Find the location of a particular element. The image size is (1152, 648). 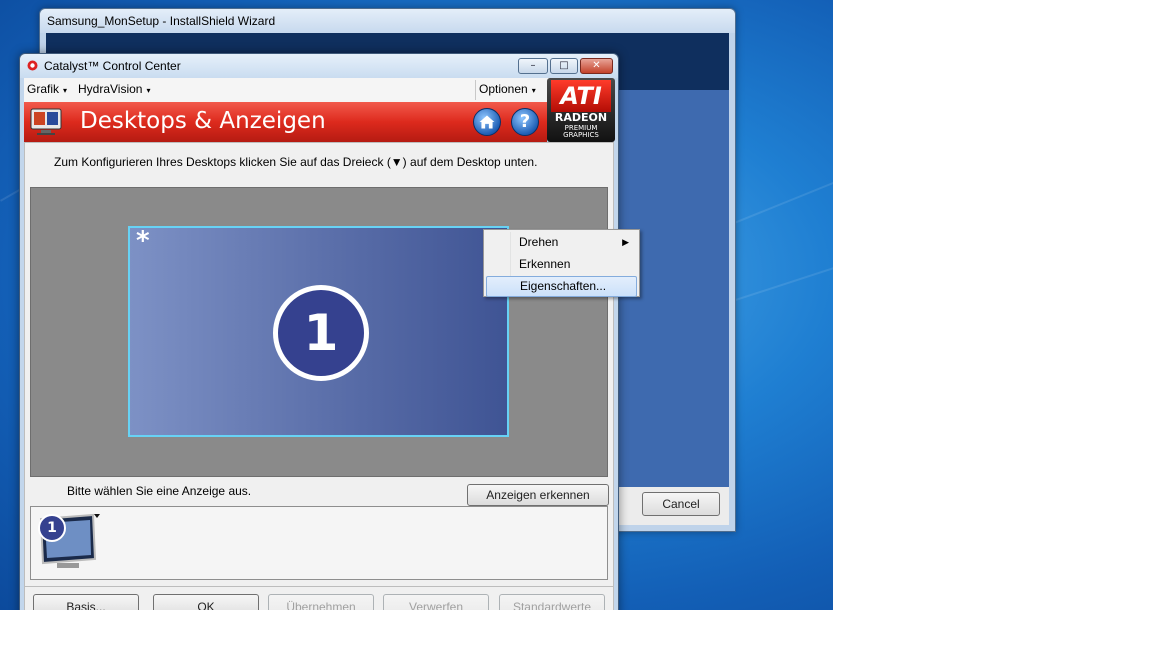

radeon-logo-text: RADEON is located at coordinates (581, 117).